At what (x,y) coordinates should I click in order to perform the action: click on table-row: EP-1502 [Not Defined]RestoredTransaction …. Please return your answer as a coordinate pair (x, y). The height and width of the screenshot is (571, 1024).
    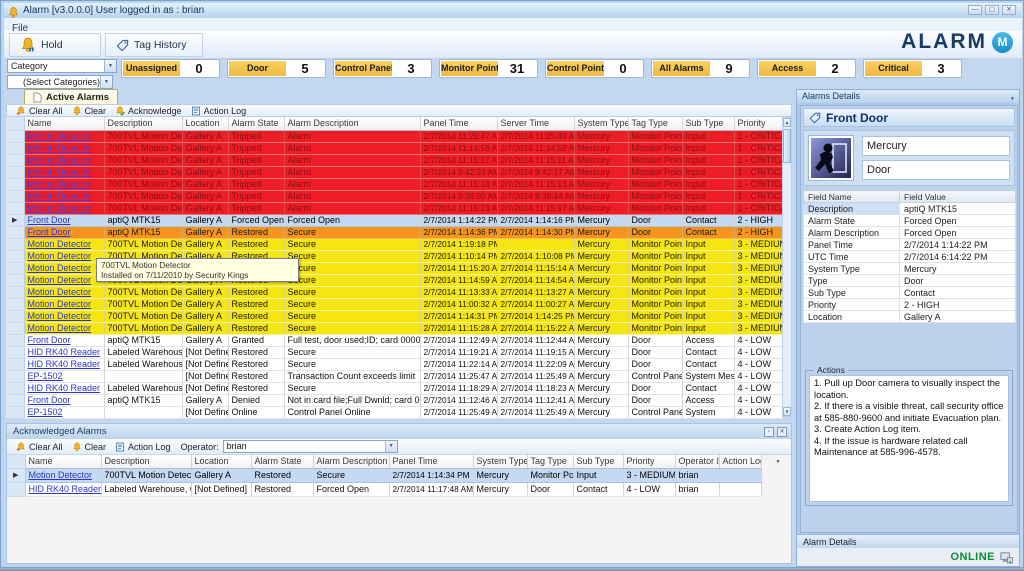
    Looking at the image, I should click on (394, 376).